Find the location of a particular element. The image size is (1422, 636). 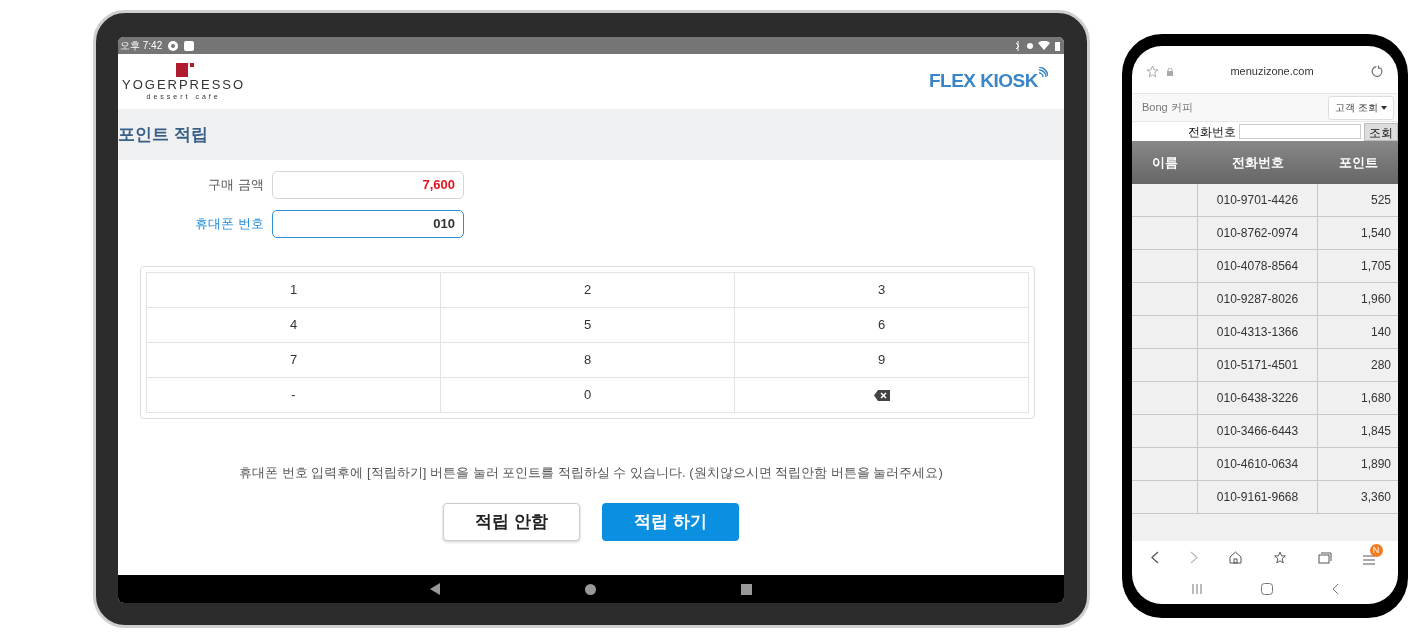

lock-icon is located at coordinates (1170, 71).